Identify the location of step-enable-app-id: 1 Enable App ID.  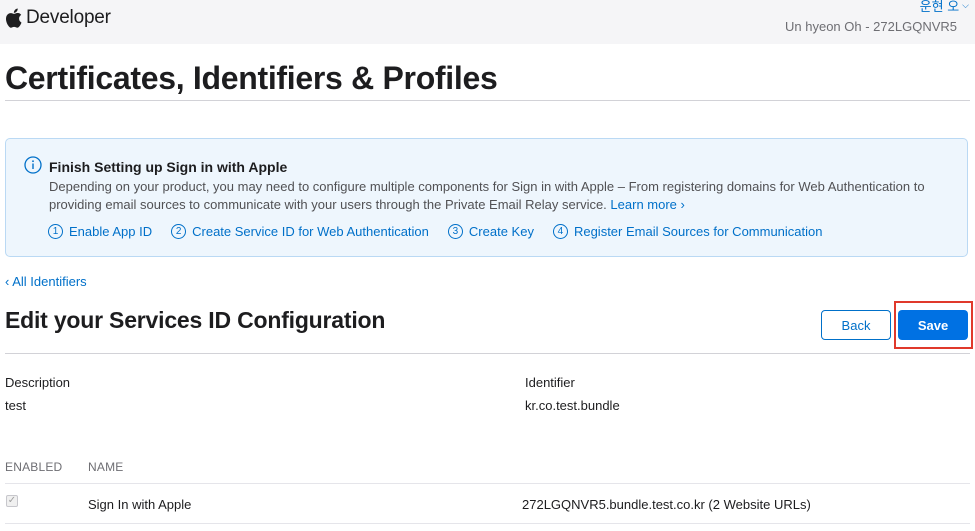
(100, 231).